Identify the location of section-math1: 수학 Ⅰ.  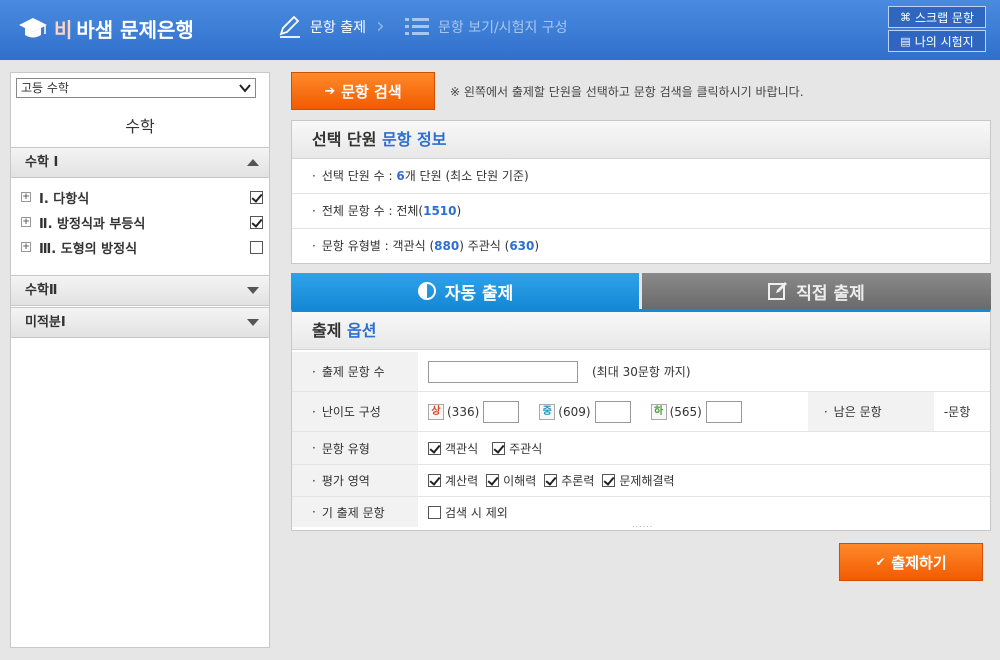
(140, 162).